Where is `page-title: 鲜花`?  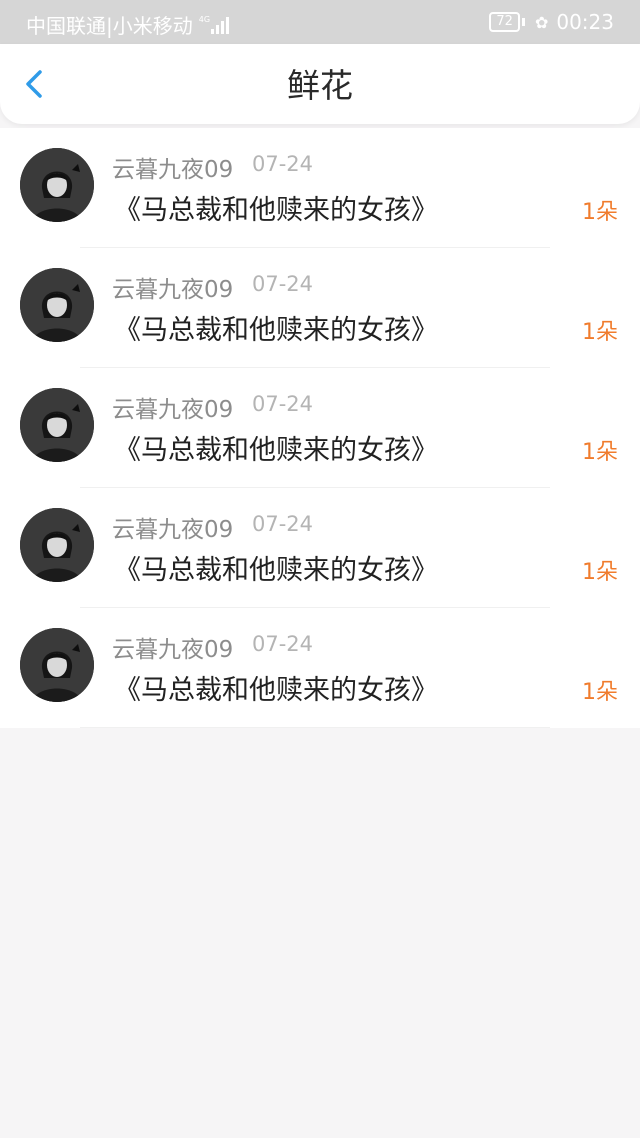 page-title: 鲜花 is located at coordinates (320, 85).